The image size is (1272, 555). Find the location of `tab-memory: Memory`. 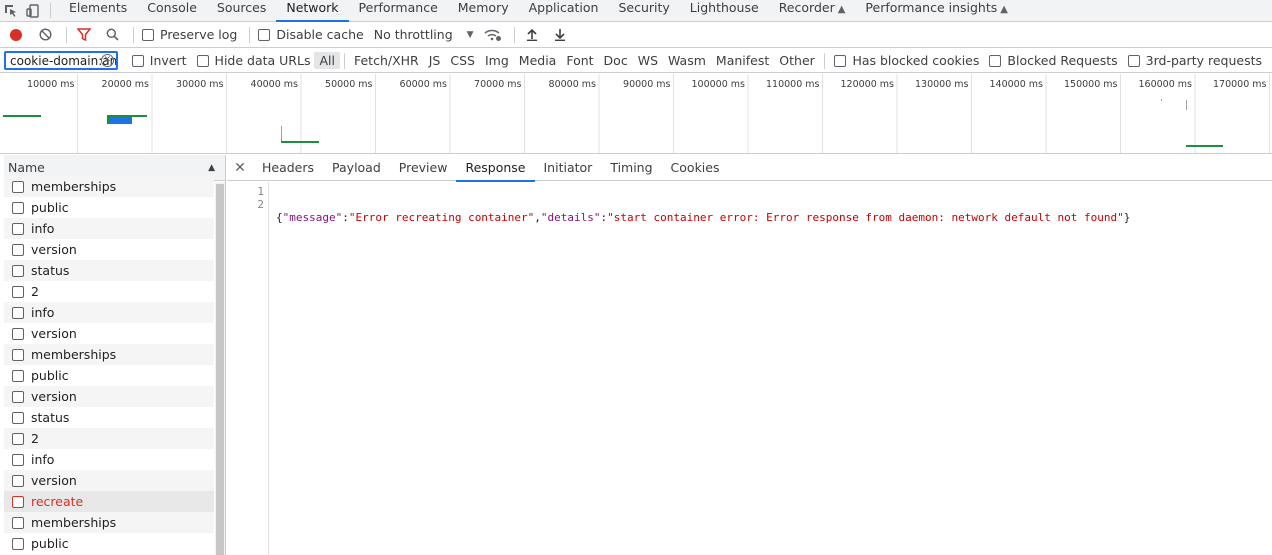

tab-memory: Memory is located at coordinates (483, 10).